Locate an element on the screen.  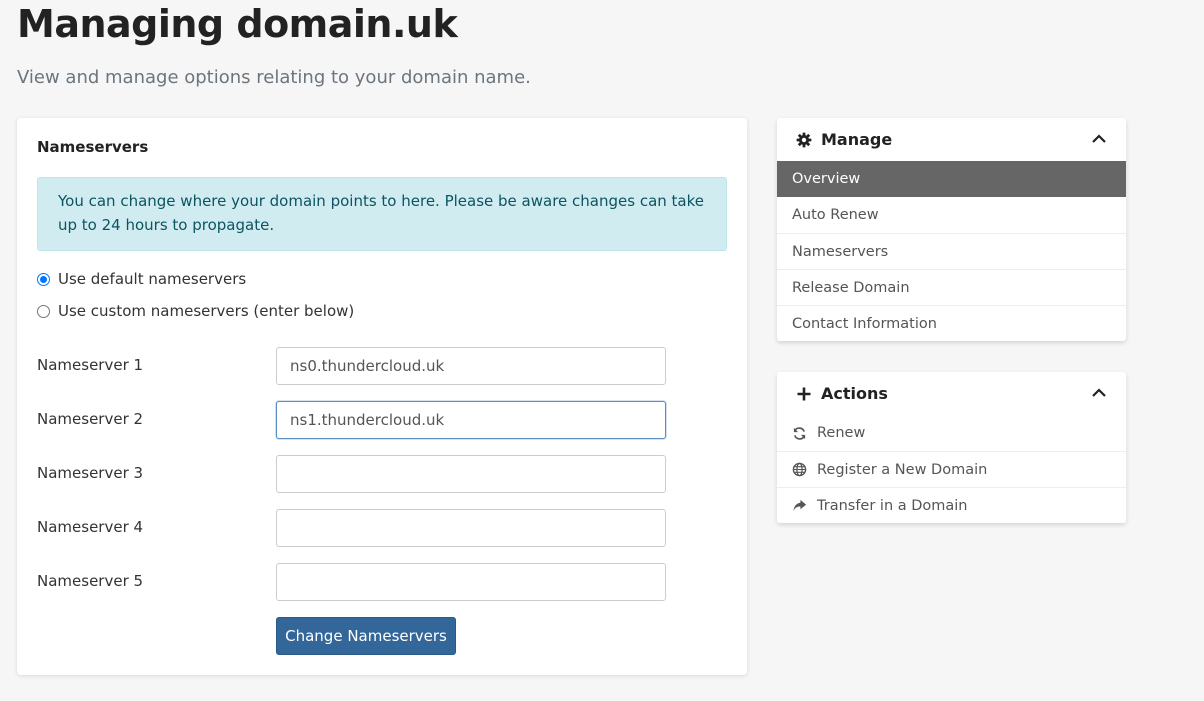
nameserver-5-input is located at coordinates (471, 582).